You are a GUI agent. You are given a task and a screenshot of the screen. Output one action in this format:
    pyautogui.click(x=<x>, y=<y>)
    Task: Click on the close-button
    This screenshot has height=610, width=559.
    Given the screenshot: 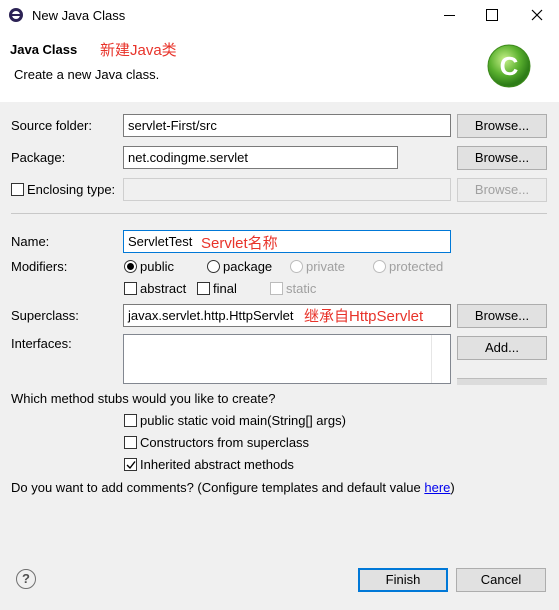 What is the action you would take?
    pyautogui.click(x=536, y=15)
    